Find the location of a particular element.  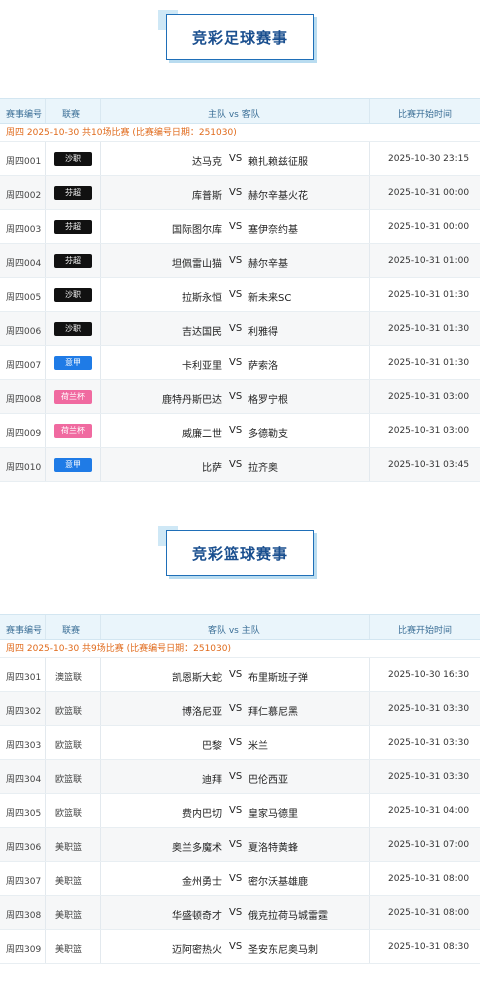

match-id: 周四307 is located at coordinates (24, 882).